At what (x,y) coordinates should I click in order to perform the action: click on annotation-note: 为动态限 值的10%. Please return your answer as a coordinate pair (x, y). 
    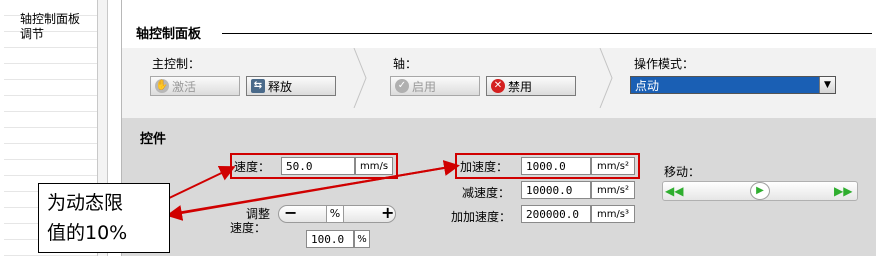
    Looking at the image, I should click on (104, 218).